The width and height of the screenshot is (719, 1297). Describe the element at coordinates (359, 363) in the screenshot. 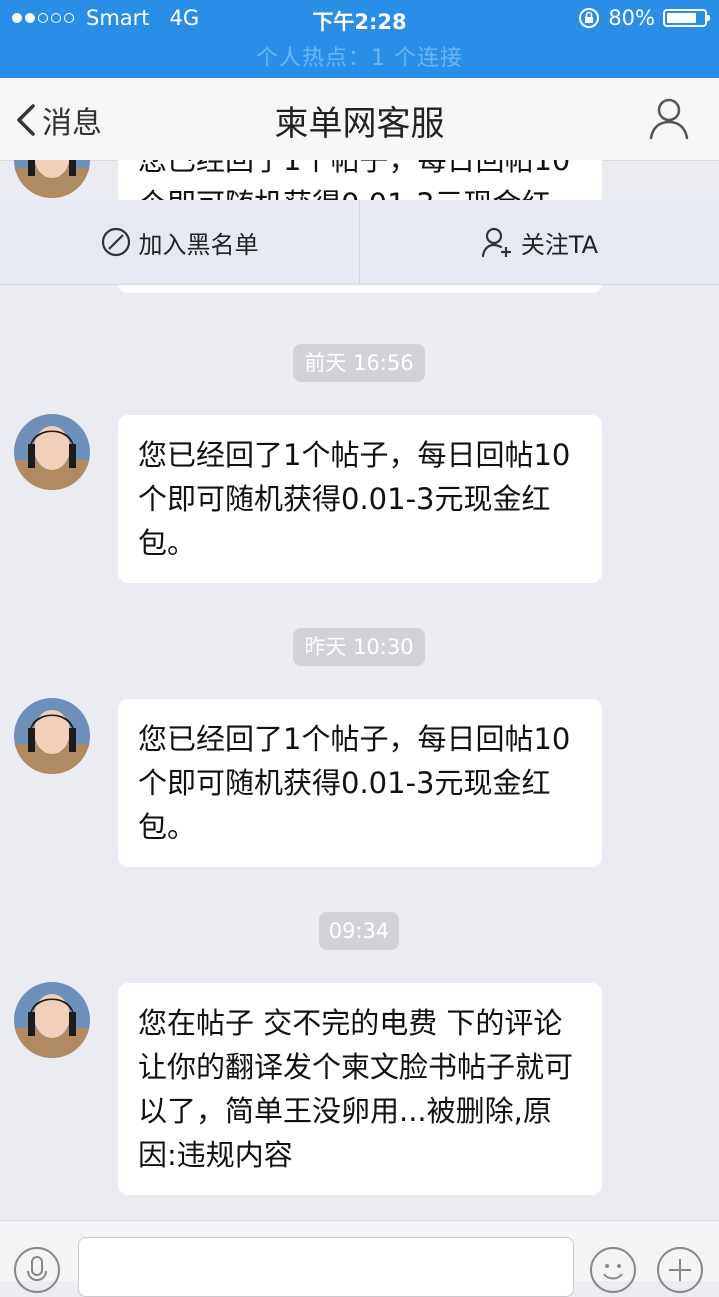

I see `message-timestamp: 前天 16:56` at that location.